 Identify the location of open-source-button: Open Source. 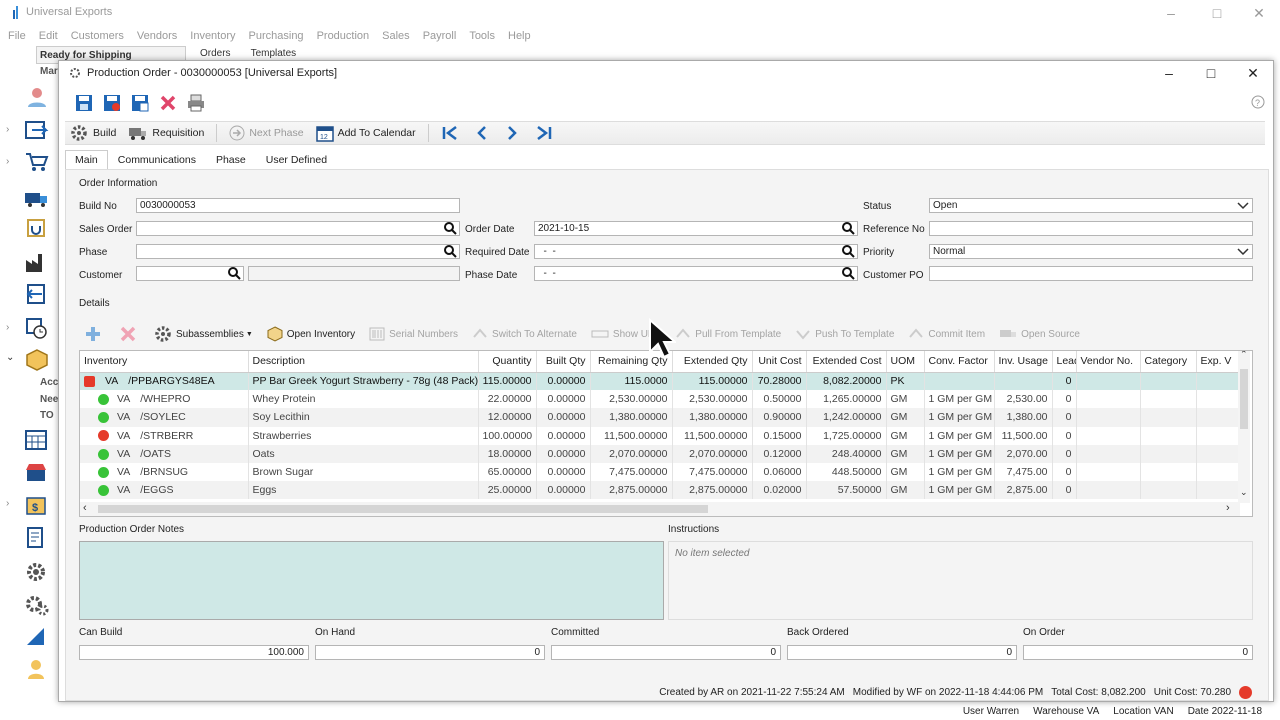
(1039, 334).